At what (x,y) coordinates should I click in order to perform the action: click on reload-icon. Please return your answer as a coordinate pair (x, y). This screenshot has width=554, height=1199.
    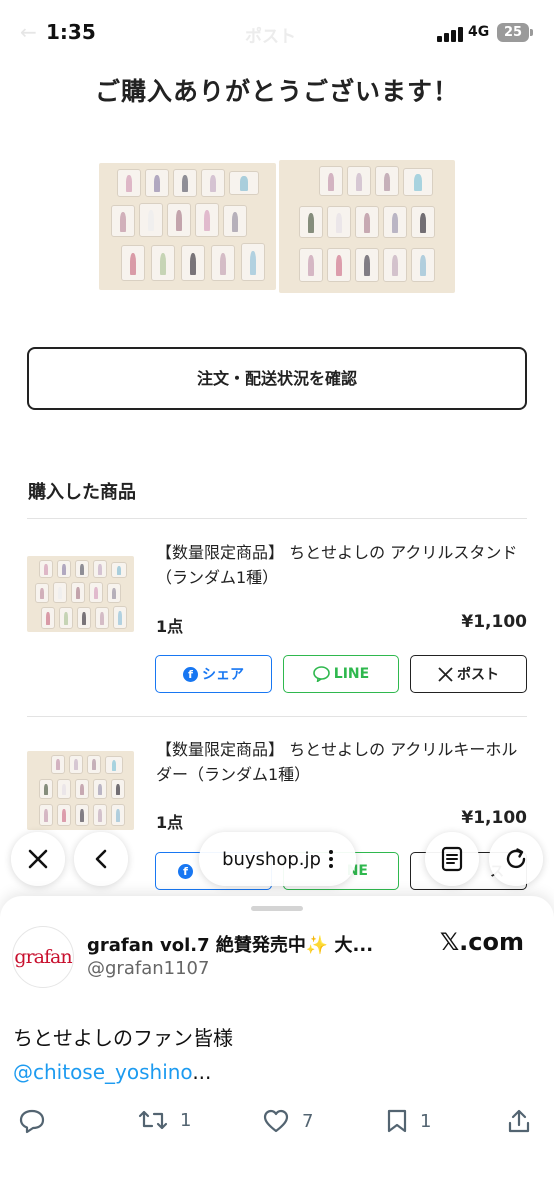
    Looking at the image, I should click on (516, 858).